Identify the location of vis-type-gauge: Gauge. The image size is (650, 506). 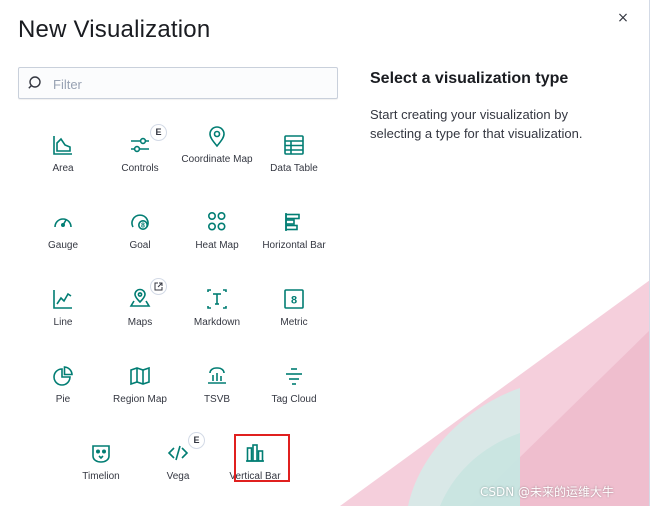
(63, 236).